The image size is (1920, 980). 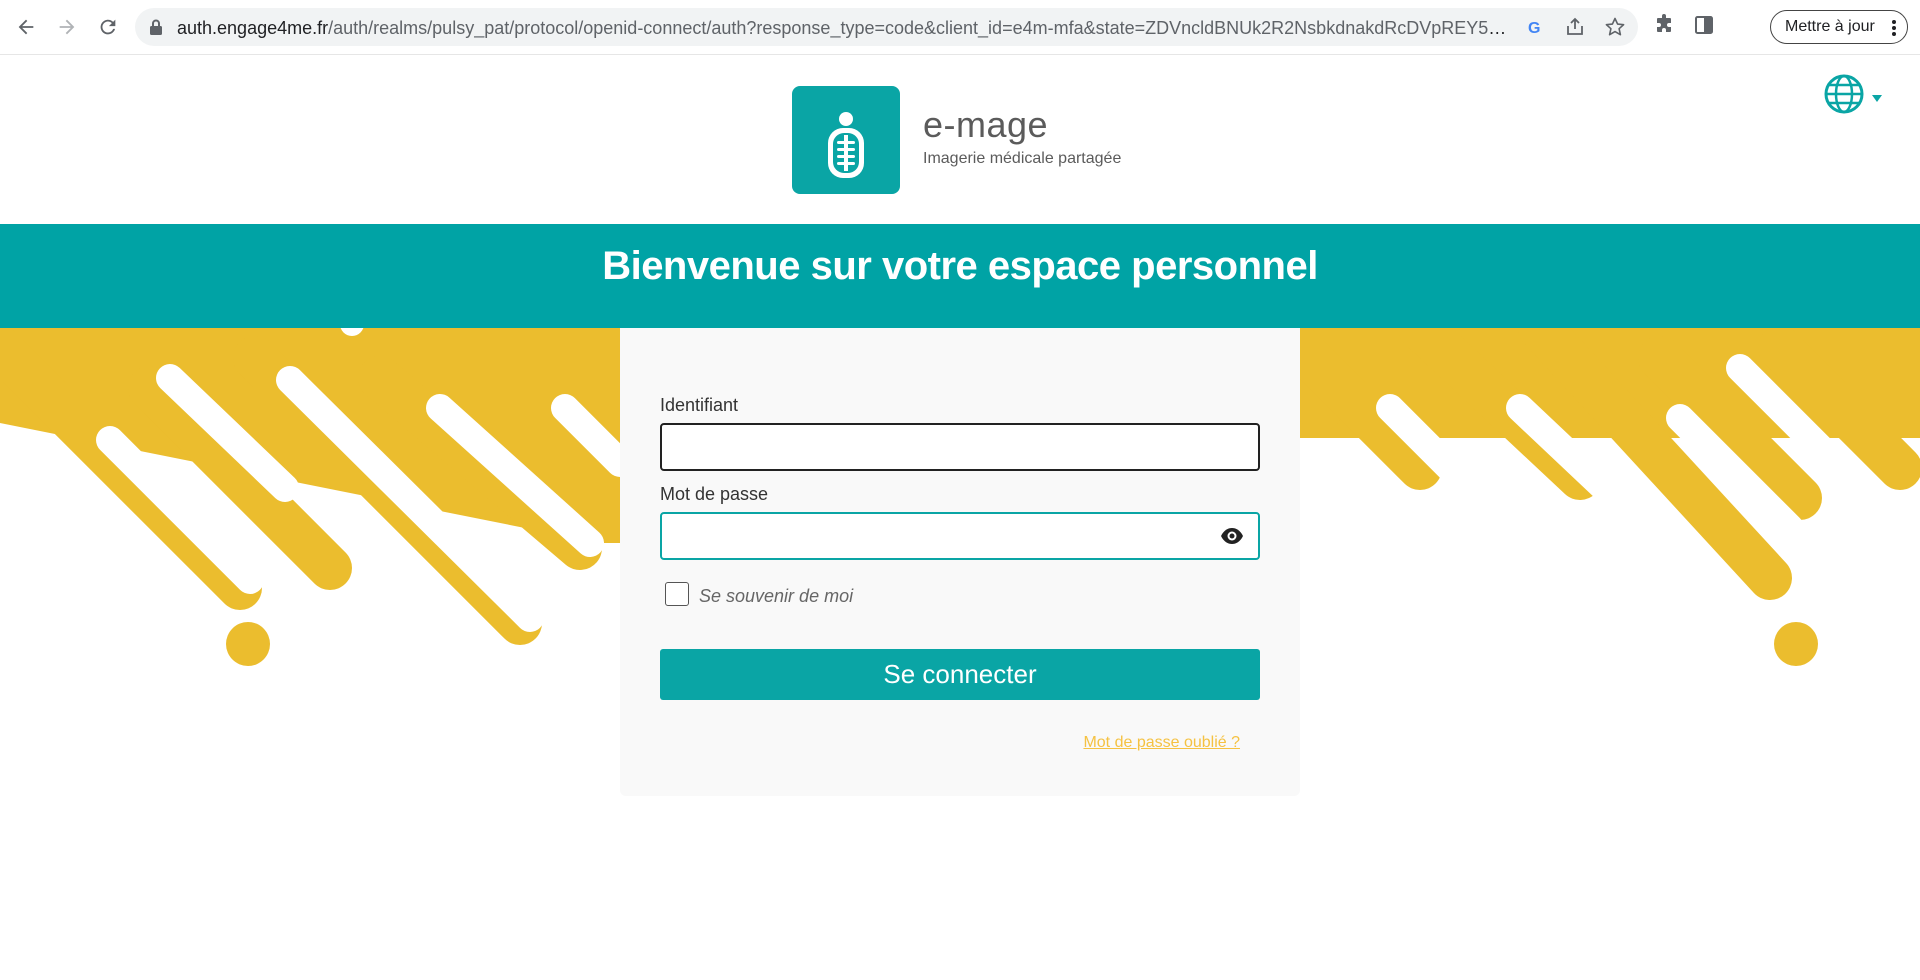 I want to click on google-translate-icon: G, so click(x=1535, y=27).